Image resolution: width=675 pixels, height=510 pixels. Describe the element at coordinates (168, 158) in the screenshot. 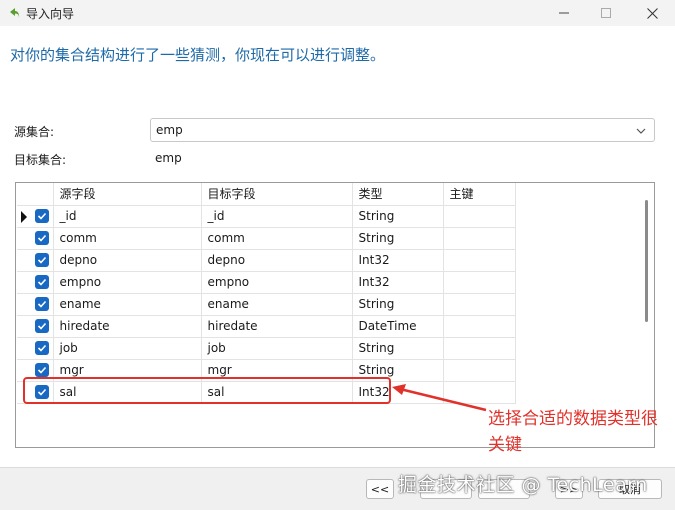

I see `target-collection-value: emp` at that location.